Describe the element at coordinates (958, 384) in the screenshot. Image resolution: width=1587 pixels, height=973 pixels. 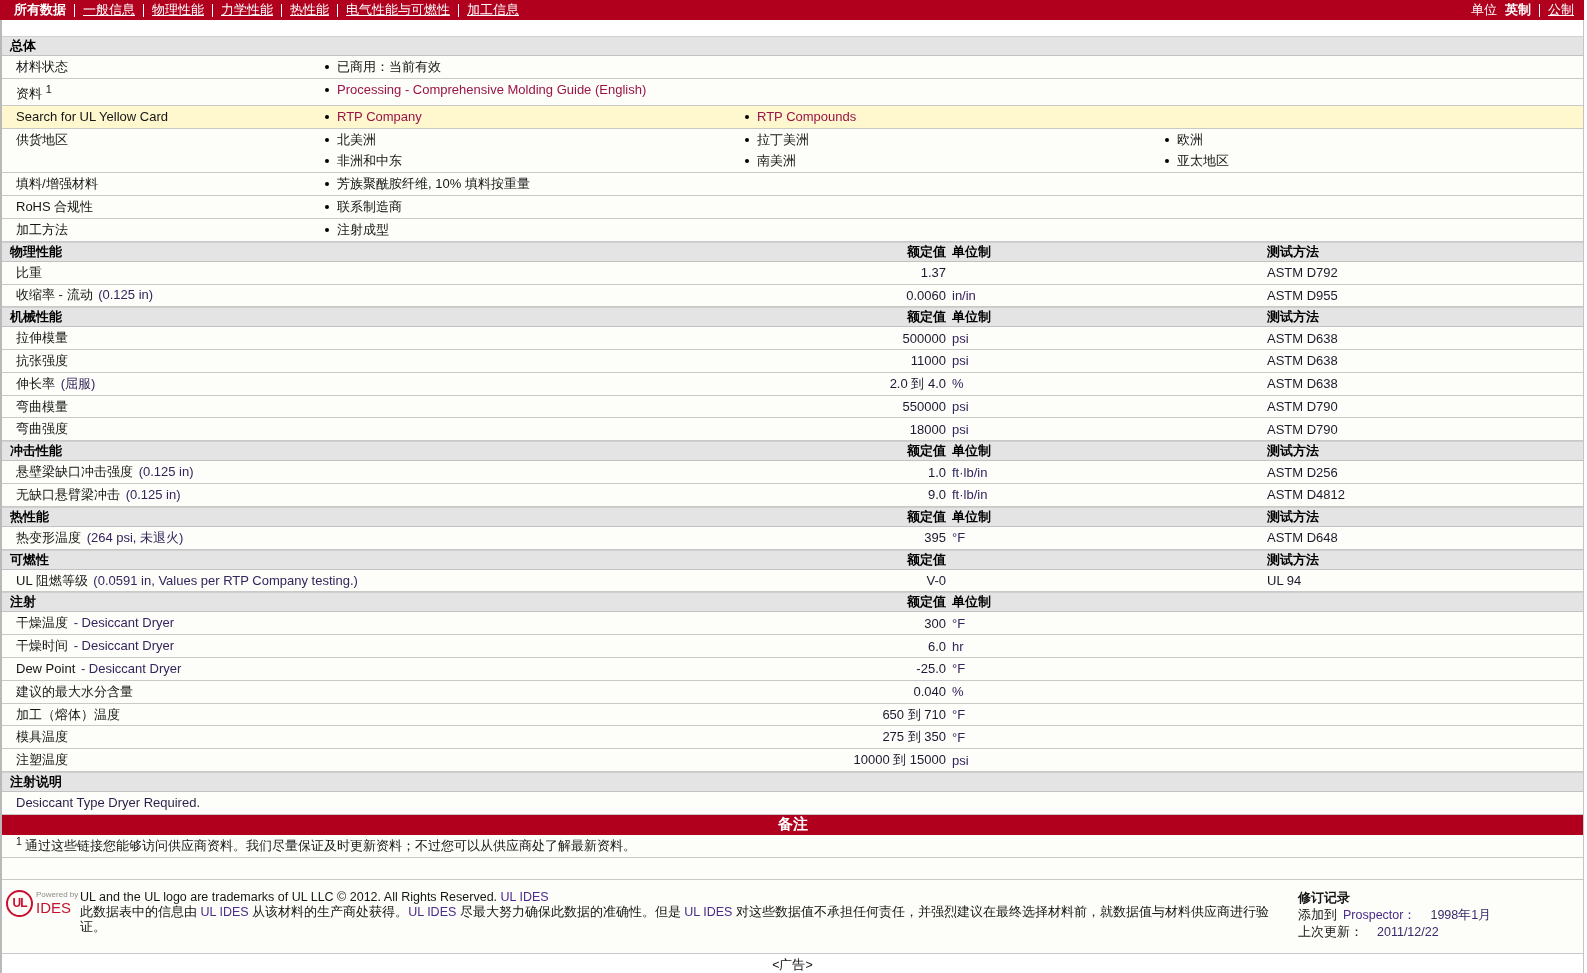
I see `unit: %` at that location.